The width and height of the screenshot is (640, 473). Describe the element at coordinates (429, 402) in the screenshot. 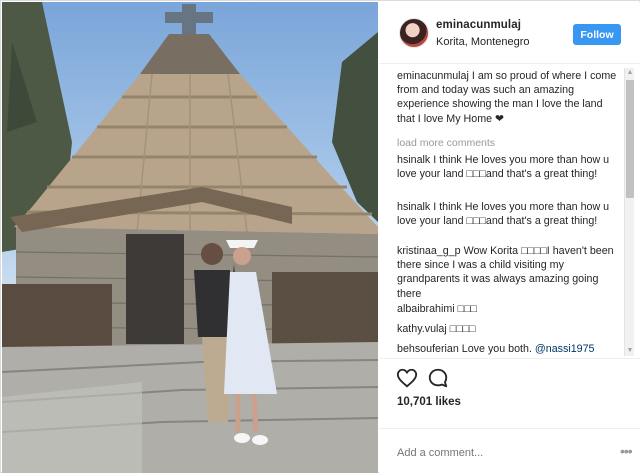

I see `likes-count: 10,701 likes` at that location.